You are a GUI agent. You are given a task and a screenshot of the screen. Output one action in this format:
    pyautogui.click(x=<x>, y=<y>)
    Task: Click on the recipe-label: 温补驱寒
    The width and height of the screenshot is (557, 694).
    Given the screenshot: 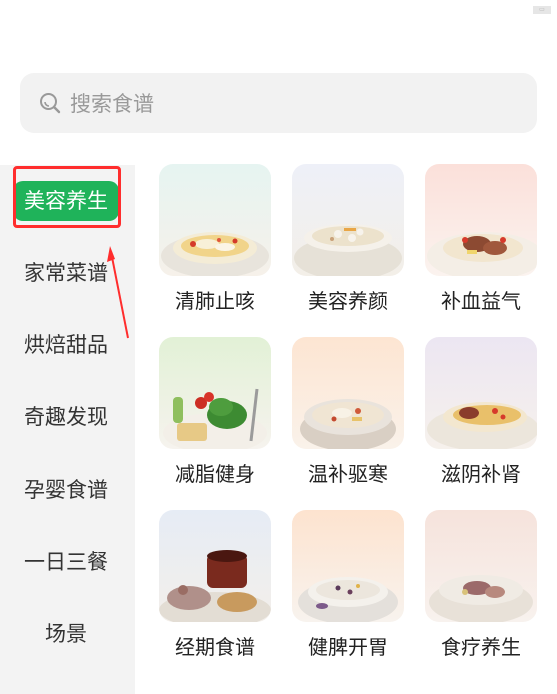 What is the action you would take?
    pyautogui.click(x=348, y=474)
    